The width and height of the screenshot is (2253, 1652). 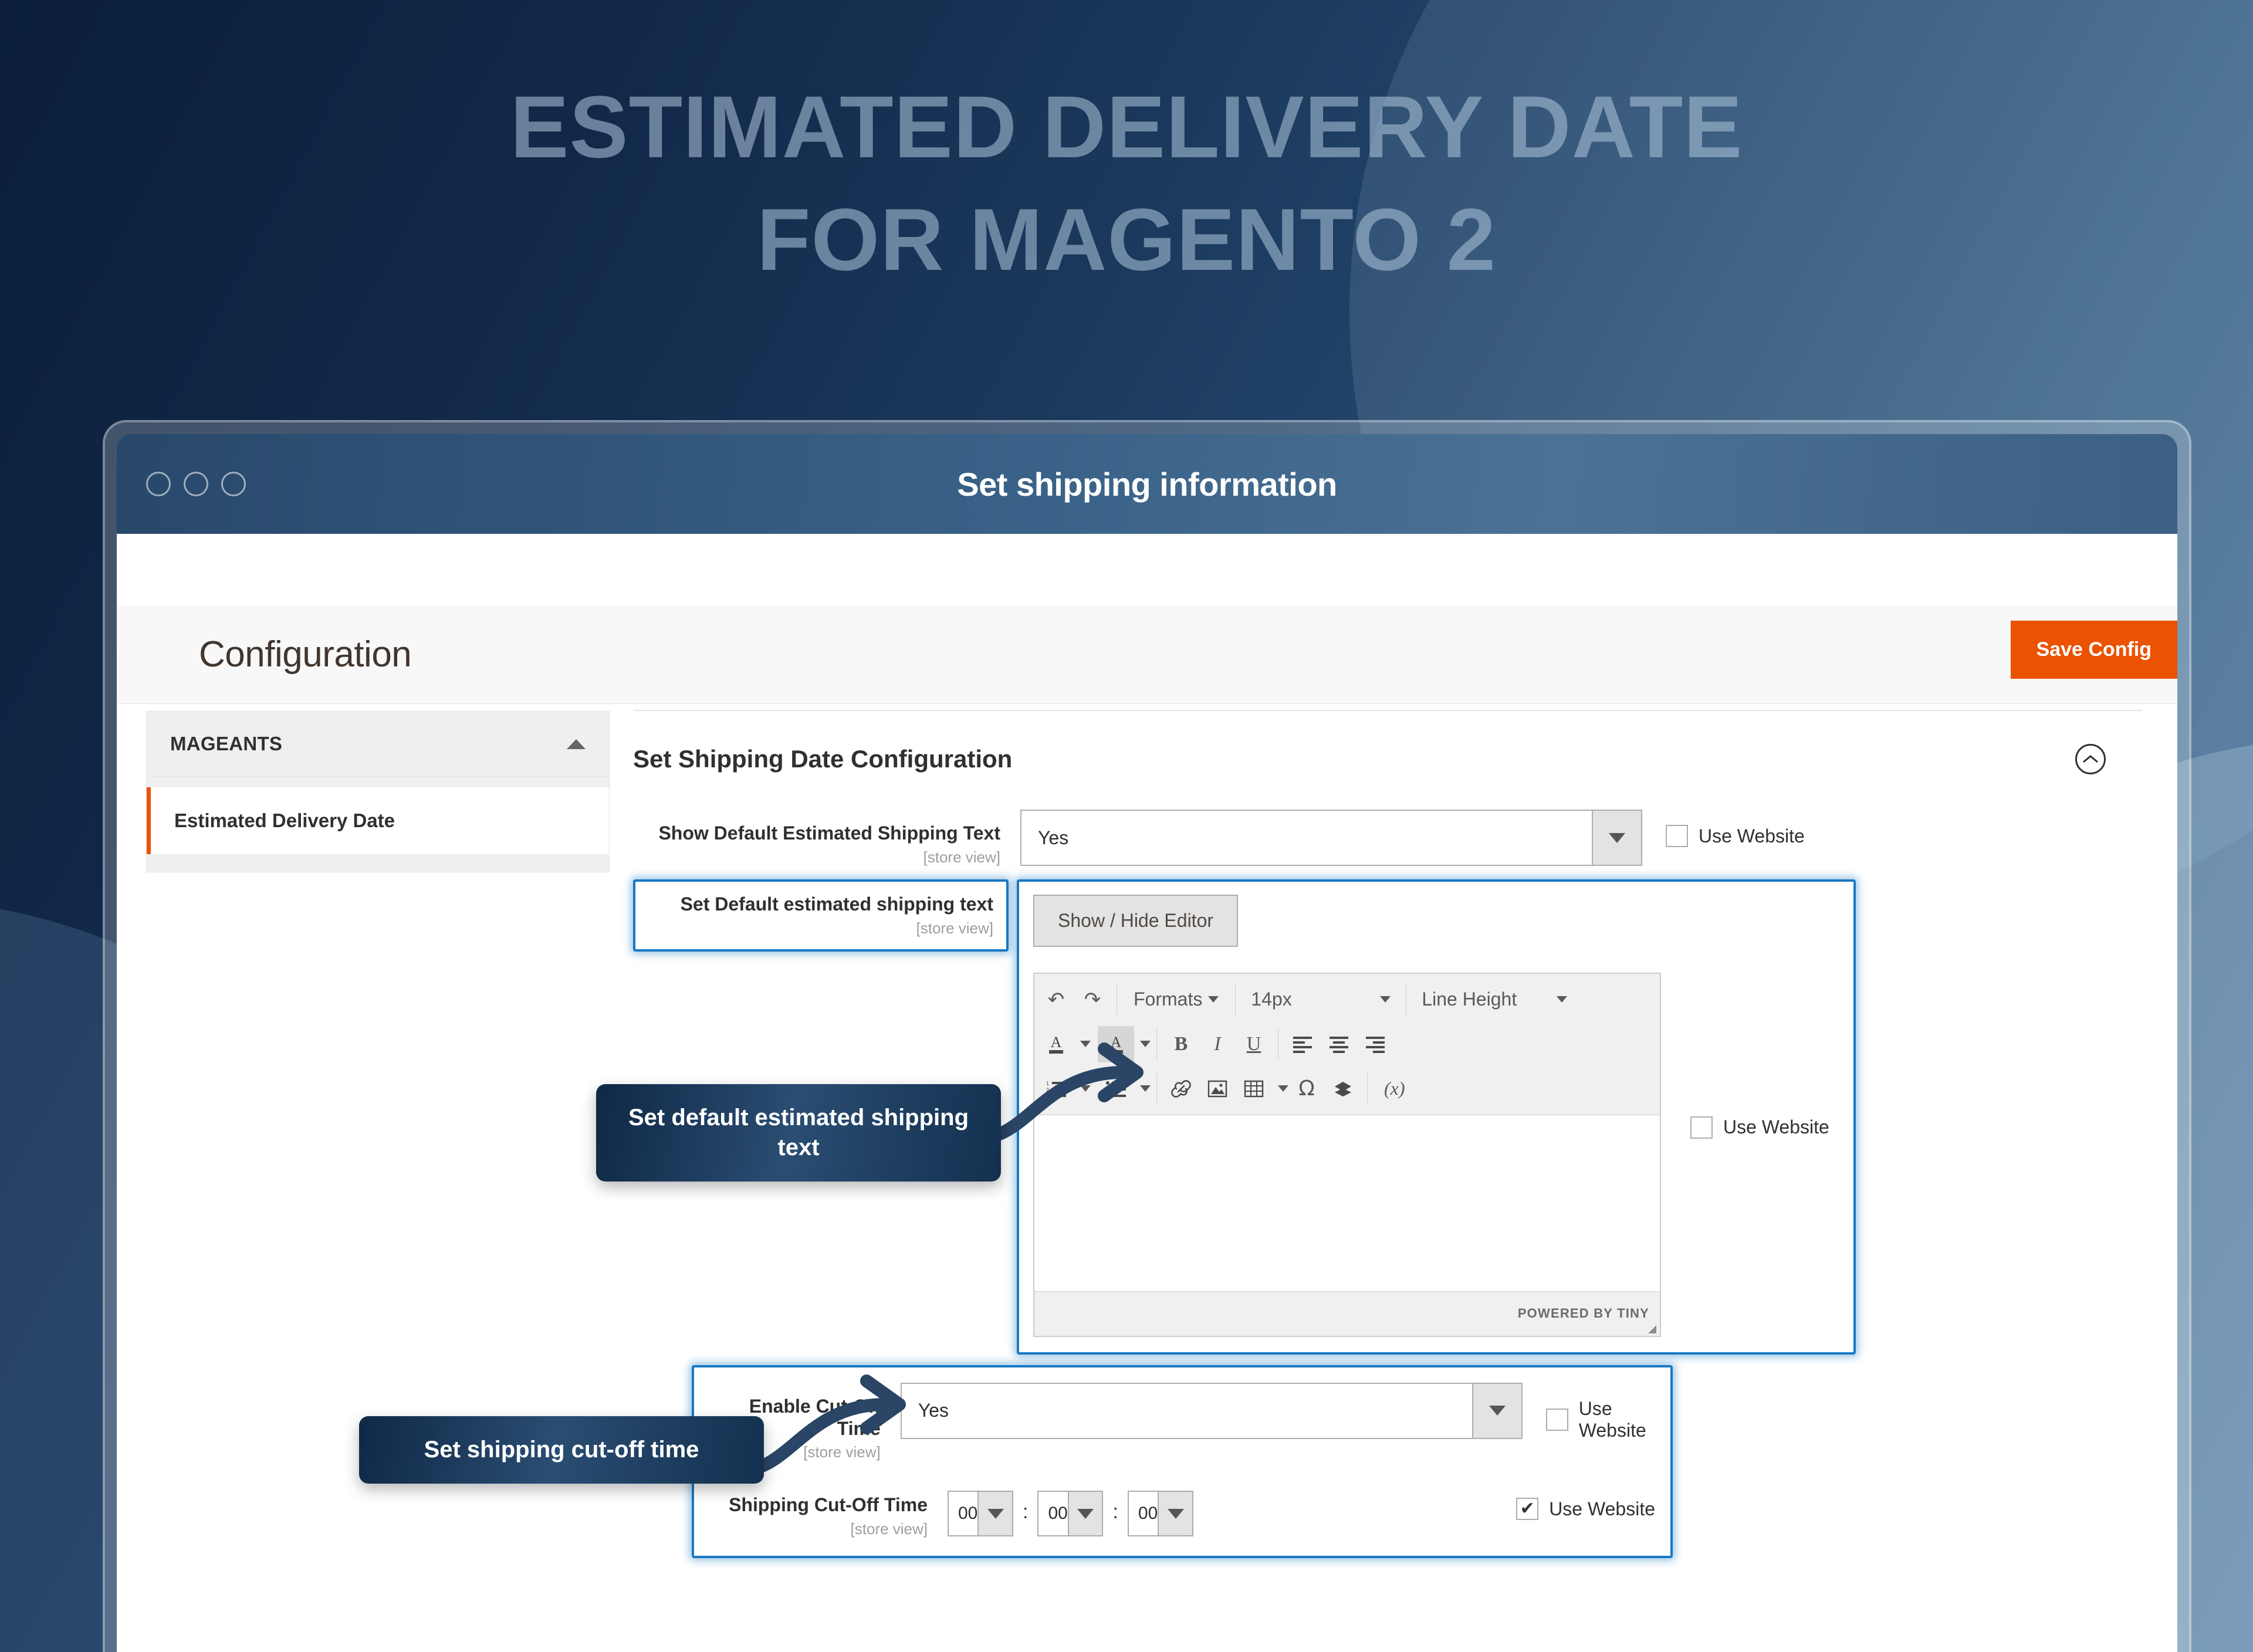 What do you see at coordinates (1339, 1044) in the screenshot?
I see `align-center-icon` at bounding box center [1339, 1044].